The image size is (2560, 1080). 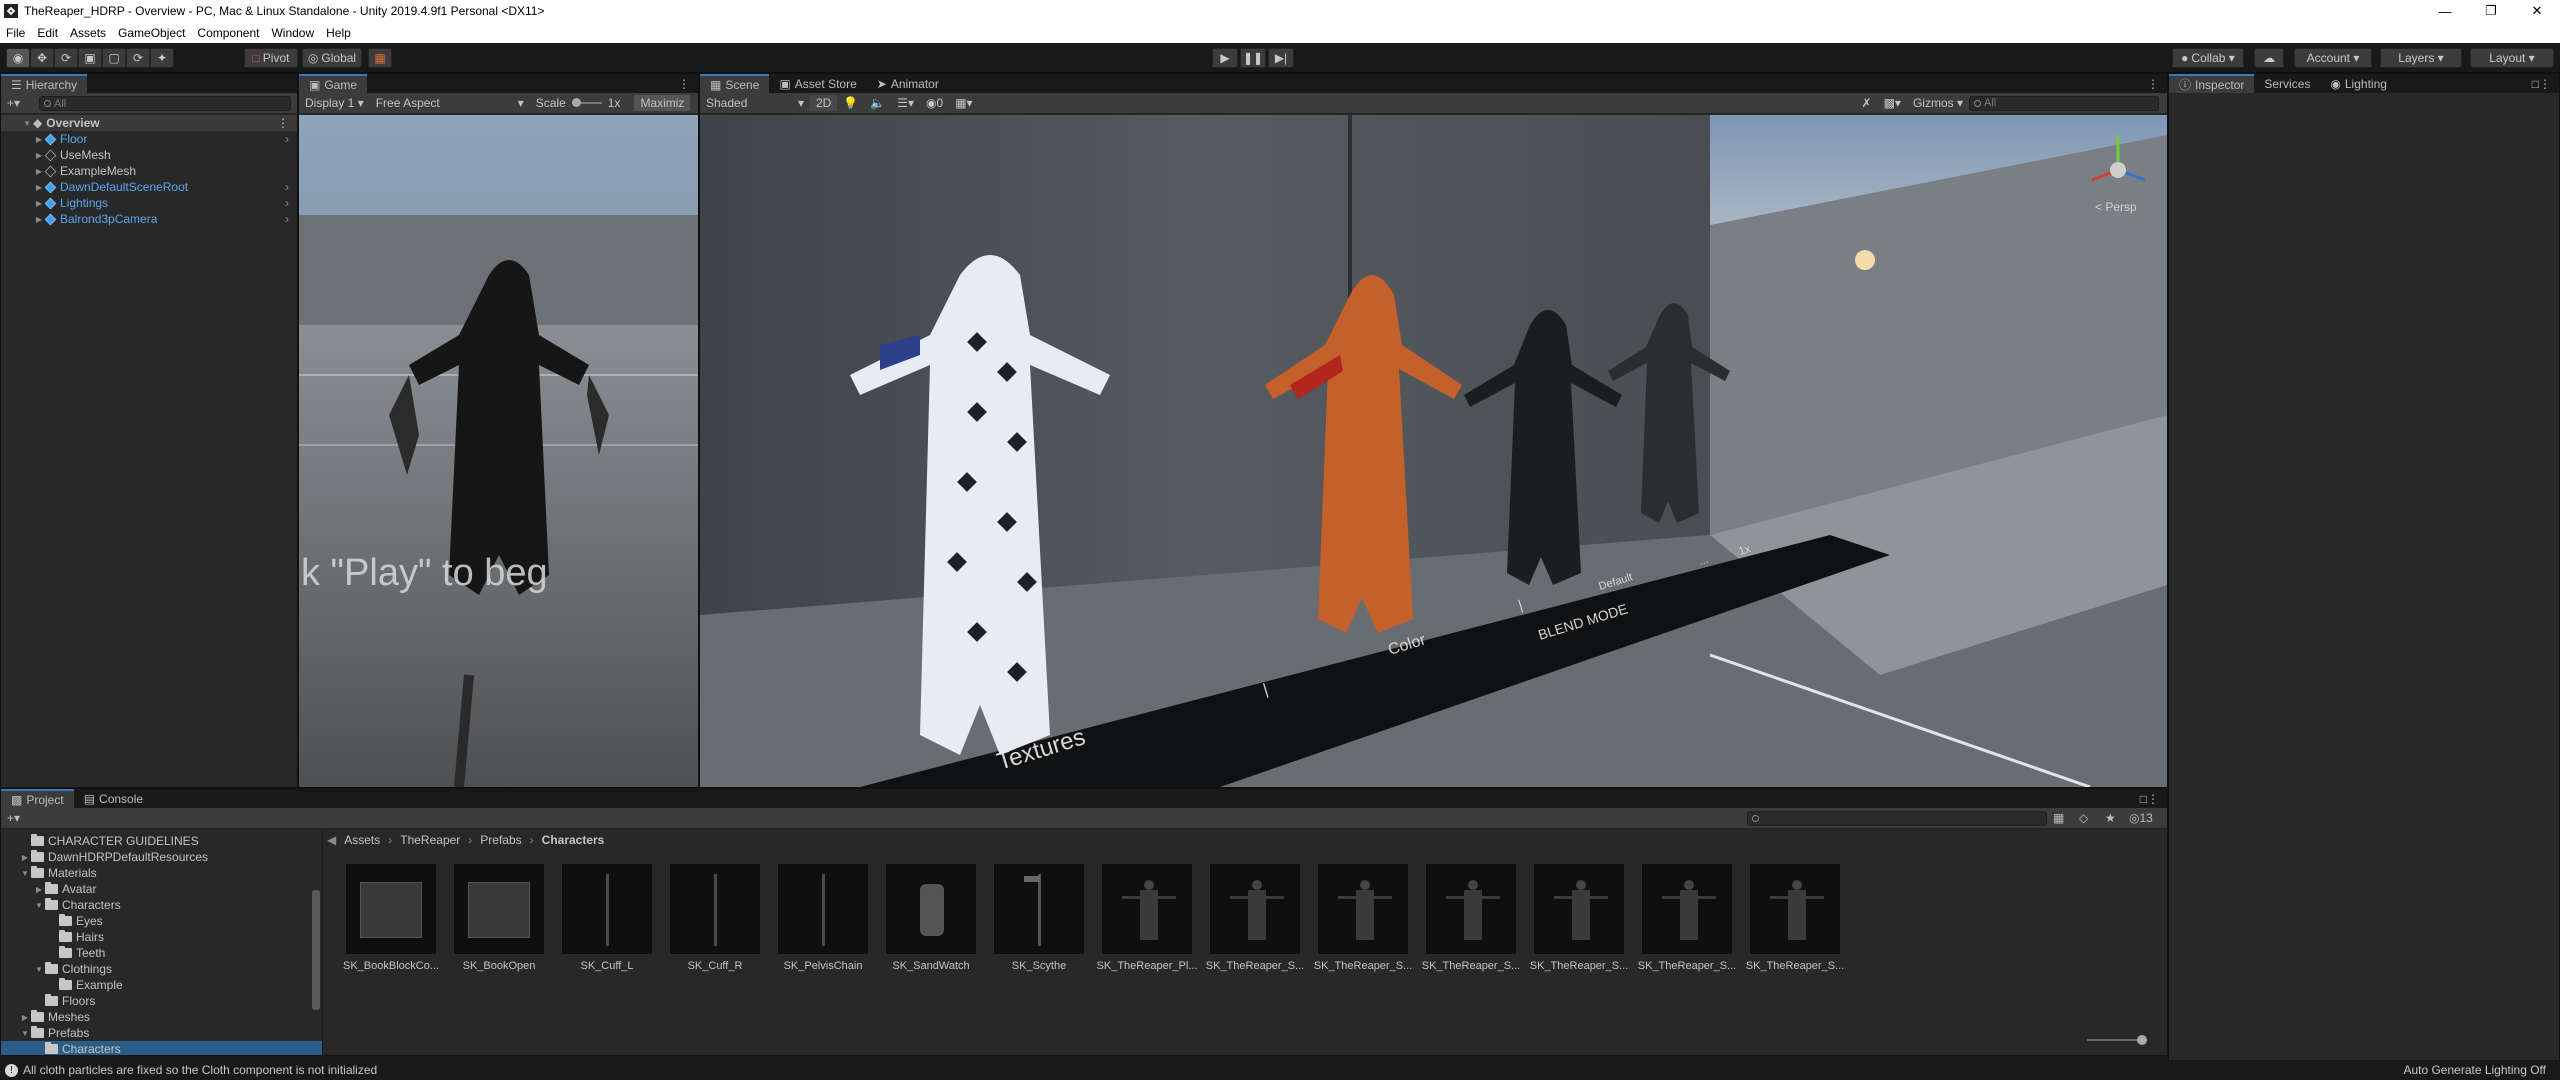 I want to click on folder-item: ▶ Avatar, so click(x=161, y=889).